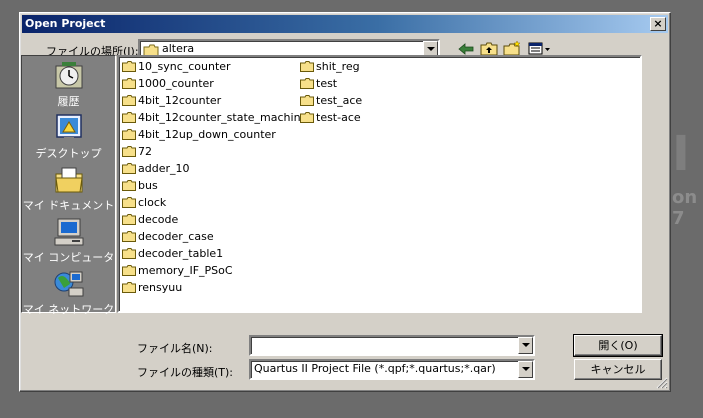 Image resolution: width=703 pixels, height=418 pixels. Describe the element at coordinates (176, 236) in the screenshot. I see `list-item-label: decoder_case` at that location.